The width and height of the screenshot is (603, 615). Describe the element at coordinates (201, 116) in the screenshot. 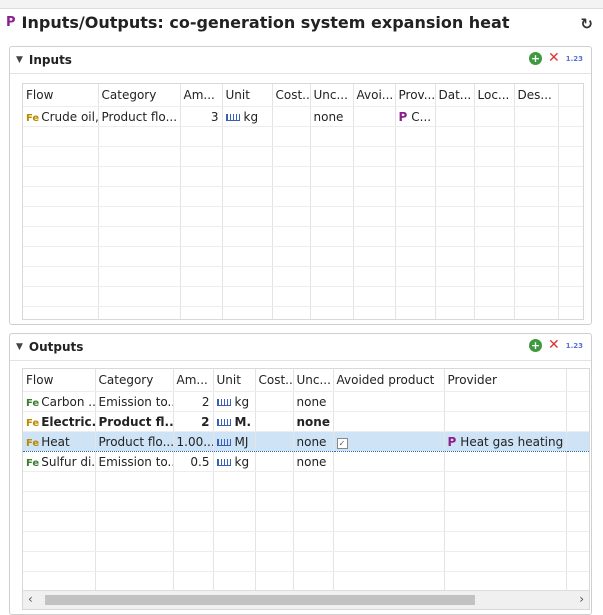

I see `amount-cell: 3` at that location.